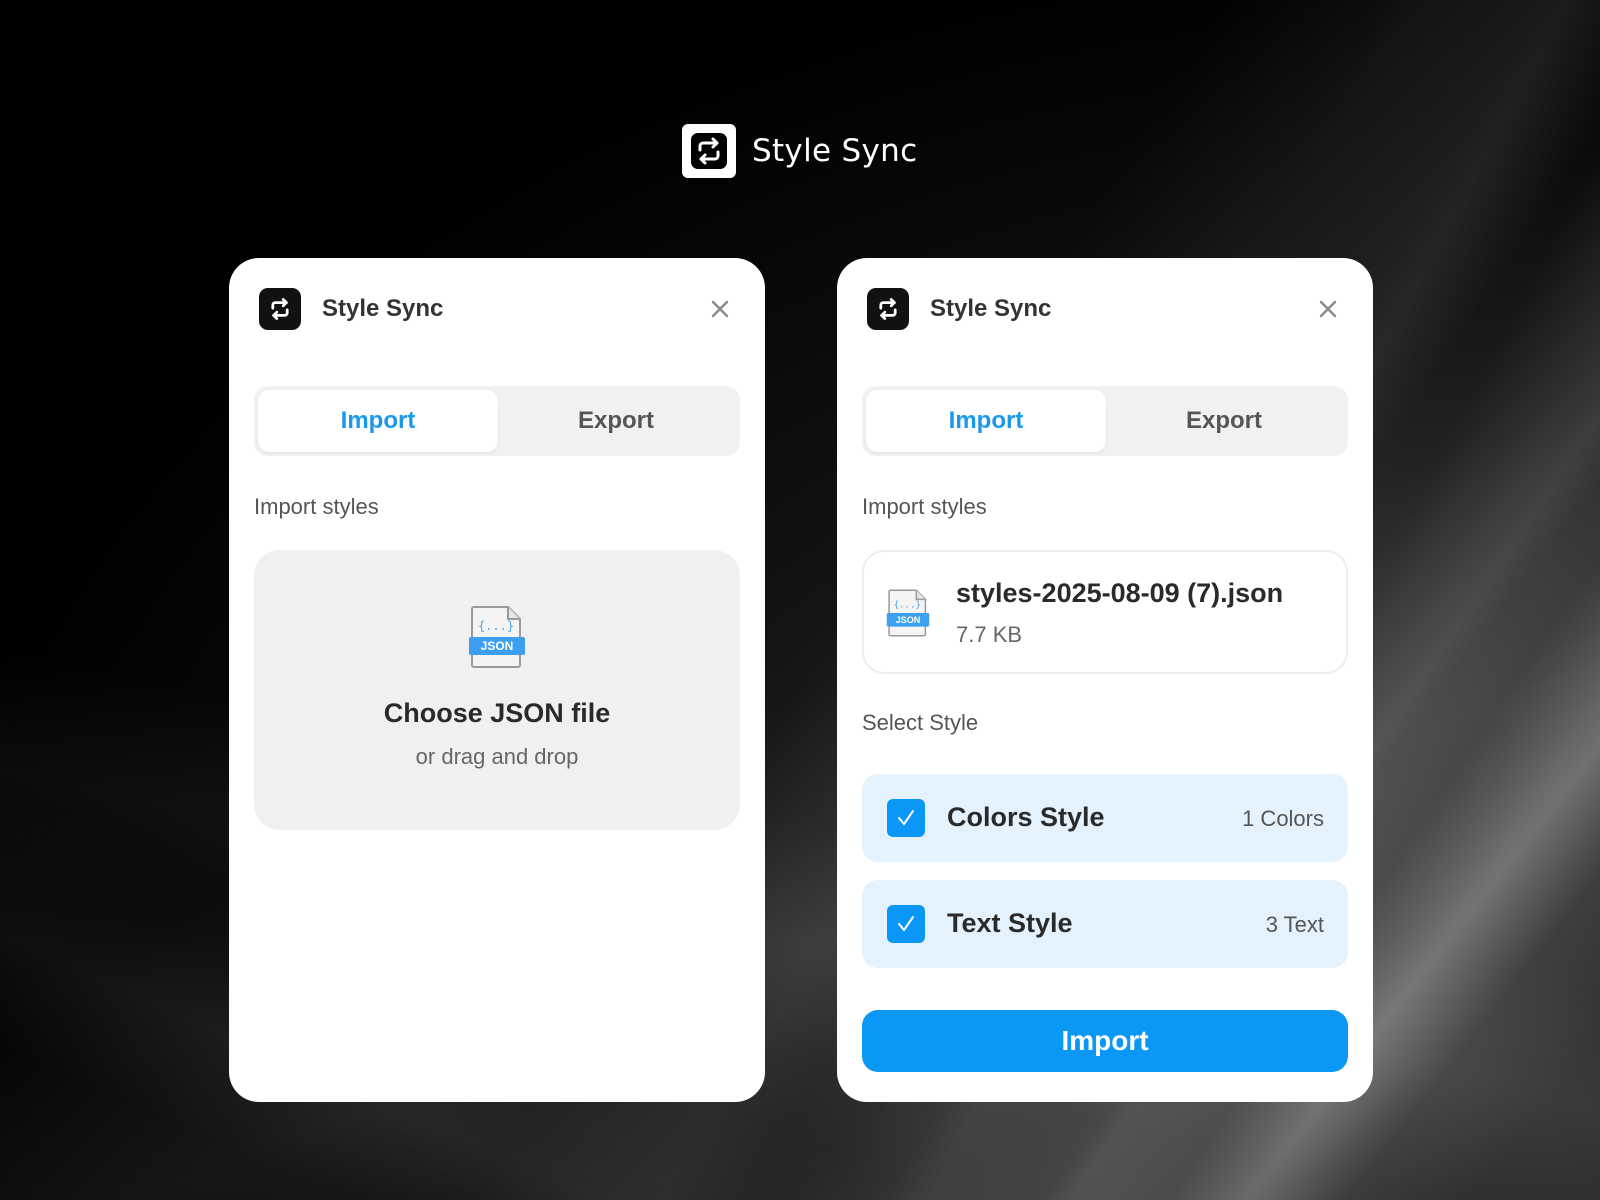  What do you see at coordinates (989, 634) in the screenshot?
I see `file-size: 7.7 KB` at bounding box center [989, 634].